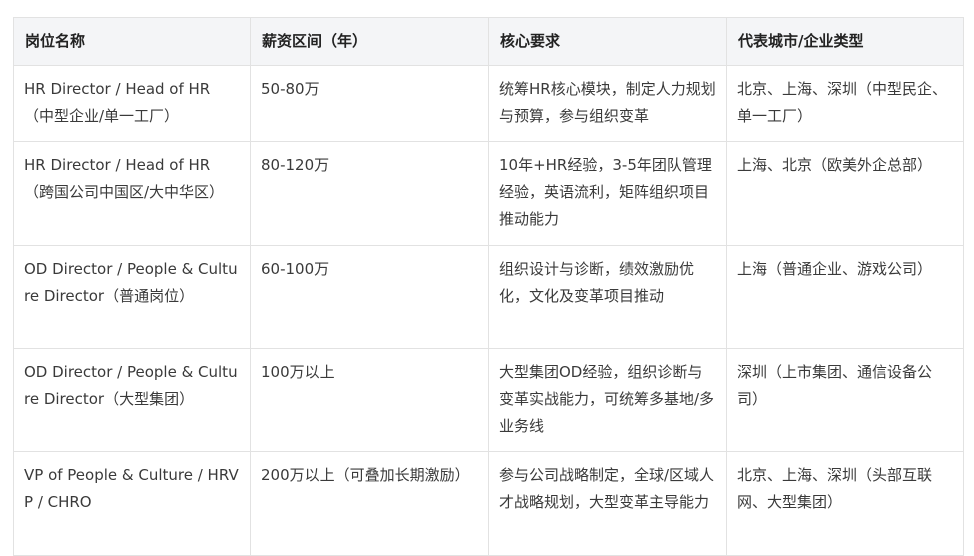 The image size is (974, 556). Describe the element at coordinates (607, 297) in the screenshot. I see `cell-requirements: 组织设计与诊断，绩效激励优化，文化及变革项目推动` at that location.